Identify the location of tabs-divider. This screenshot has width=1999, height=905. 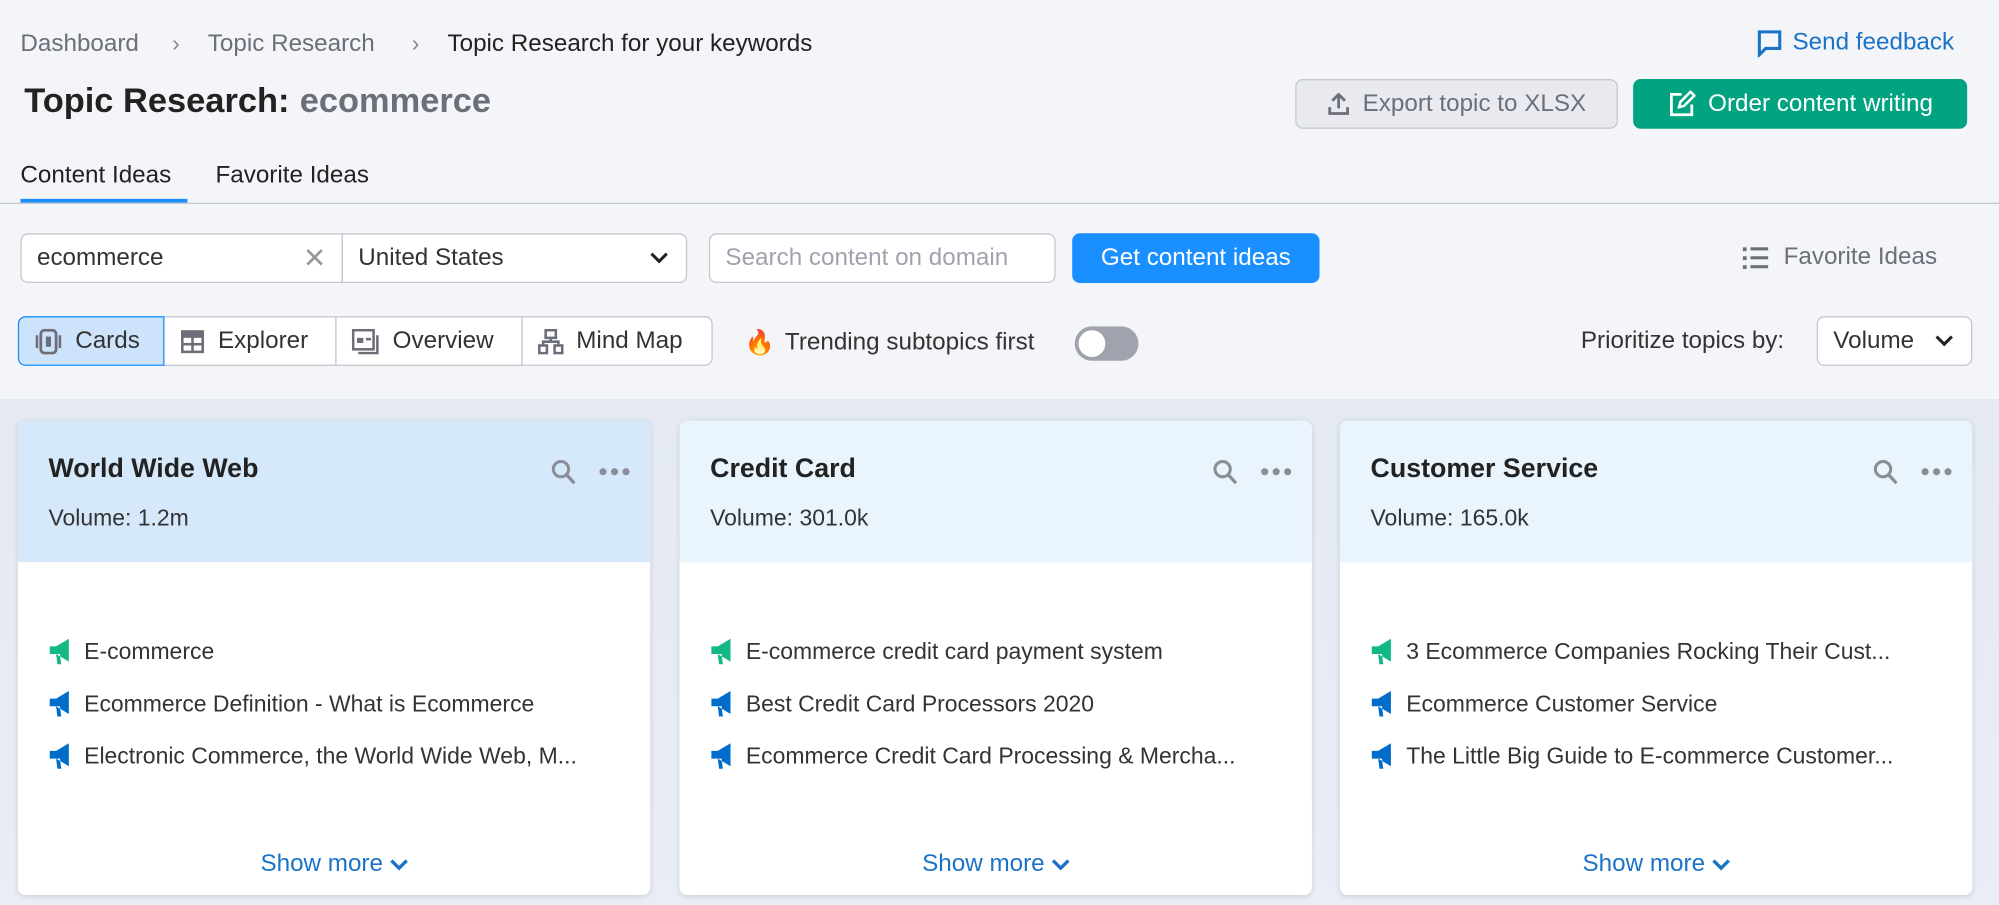
(999, 203).